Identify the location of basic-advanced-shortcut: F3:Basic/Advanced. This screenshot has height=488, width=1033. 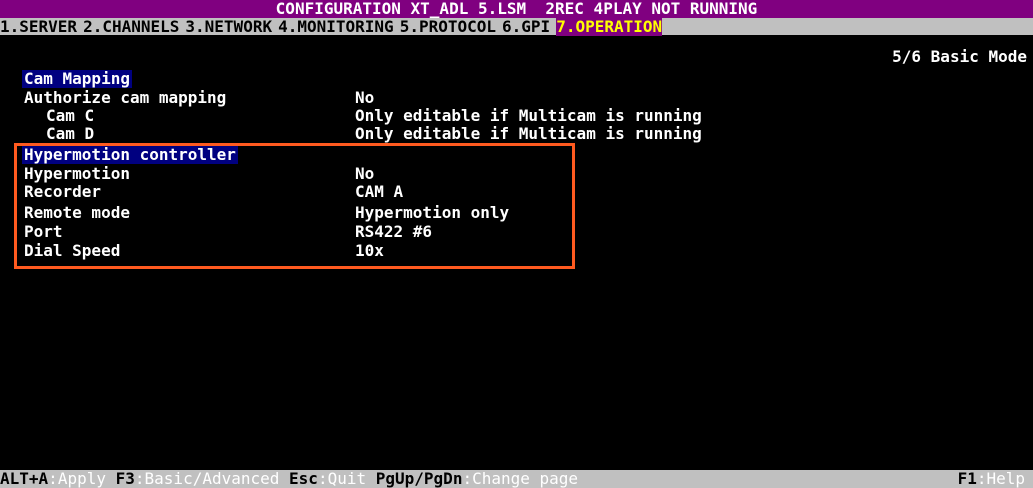
(198, 478).